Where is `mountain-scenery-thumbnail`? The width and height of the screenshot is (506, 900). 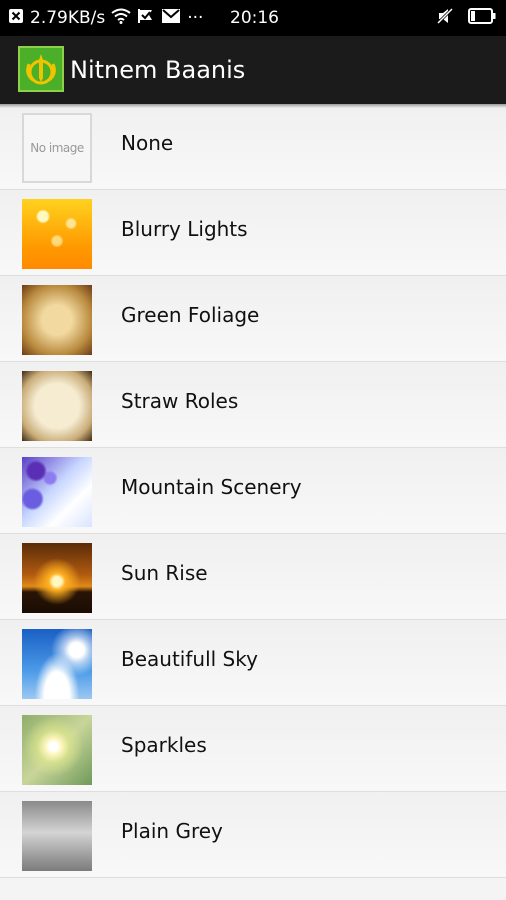 mountain-scenery-thumbnail is located at coordinates (57, 492).